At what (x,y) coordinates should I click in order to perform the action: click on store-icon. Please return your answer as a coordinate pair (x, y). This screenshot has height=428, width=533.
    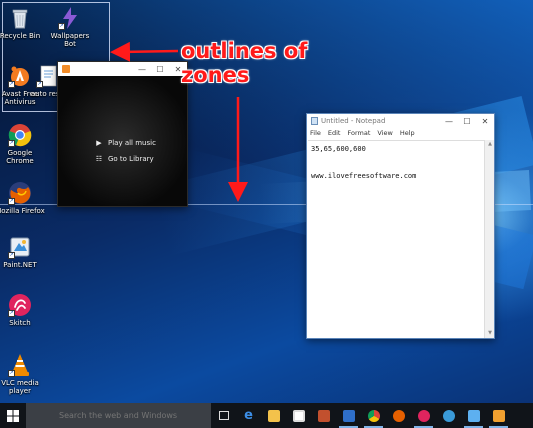
    Looking at the image, I should click on (298, 415).